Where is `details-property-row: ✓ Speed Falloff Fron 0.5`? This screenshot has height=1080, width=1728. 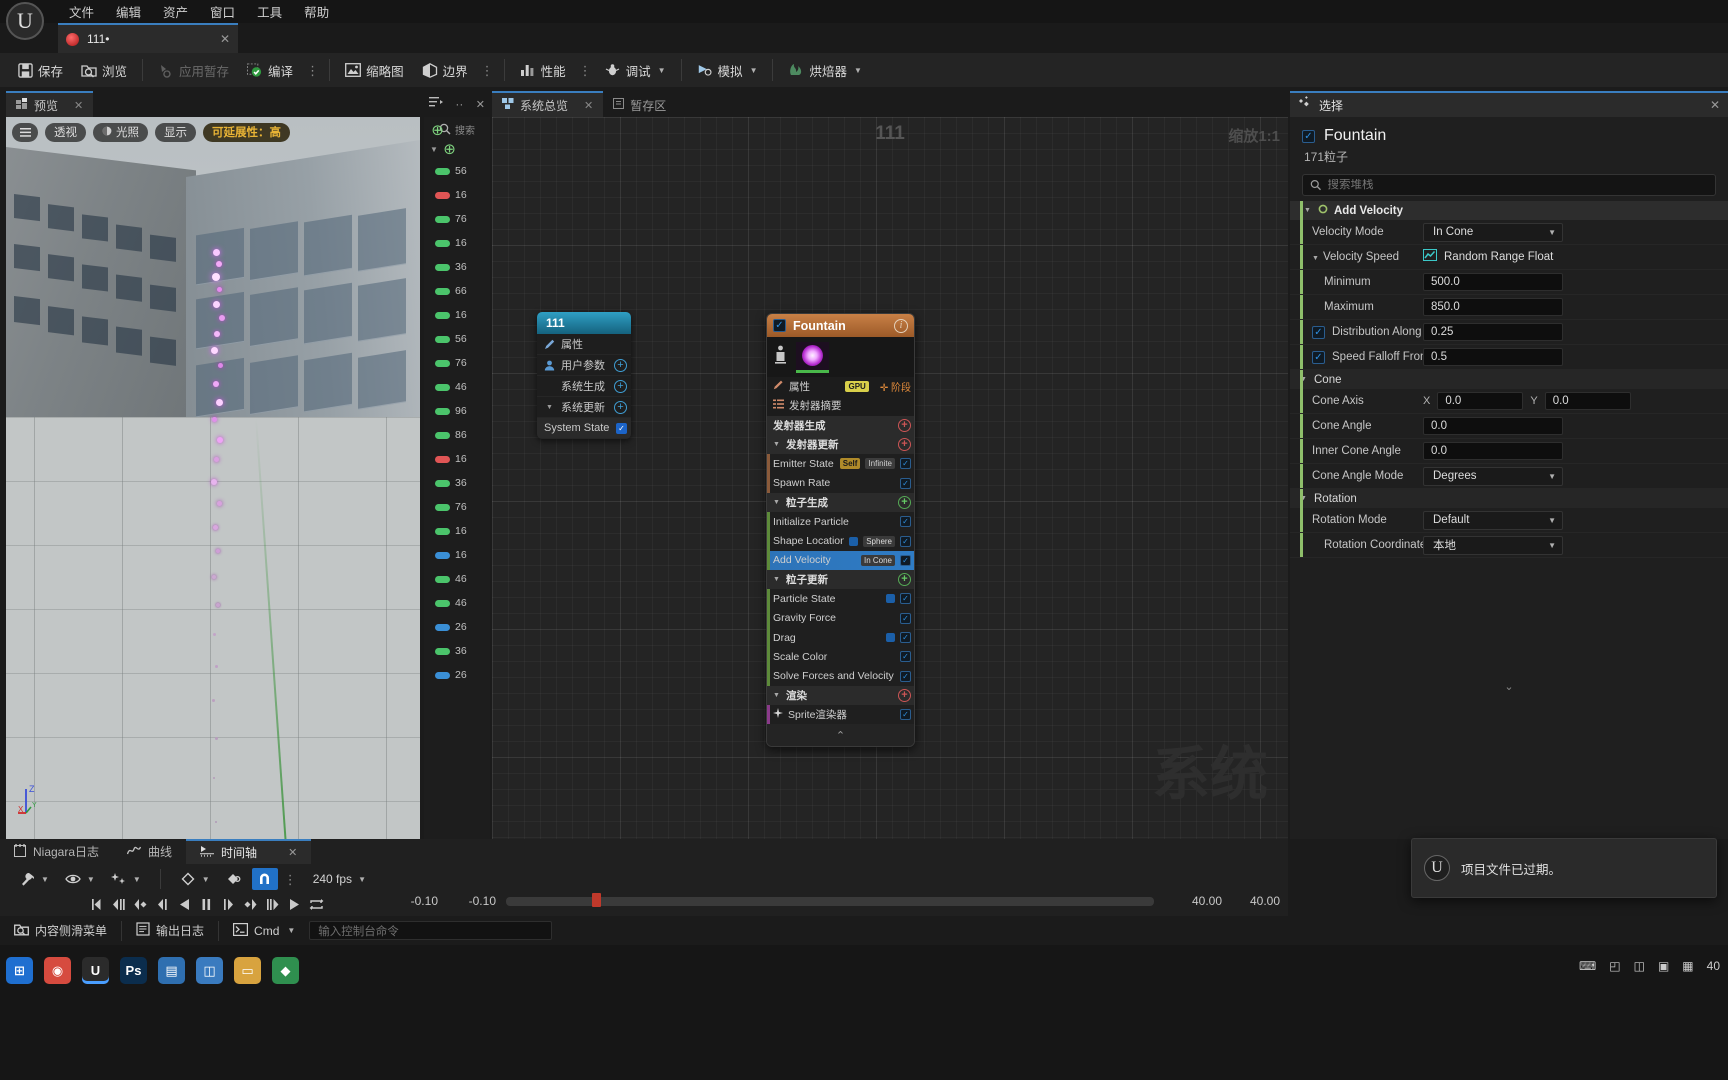
details-property-row: ✓ Speed Falloff Fron 0.5 is located at coordinates (1509, 357).